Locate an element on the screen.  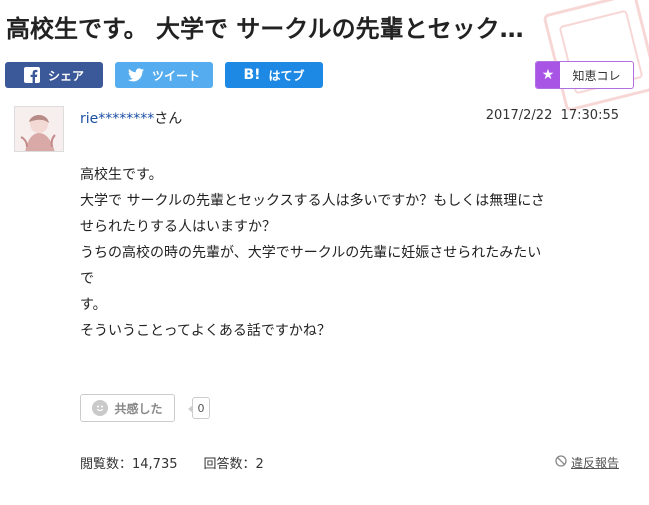
user-name-link: rie******** is located at coordinates (117, 119).